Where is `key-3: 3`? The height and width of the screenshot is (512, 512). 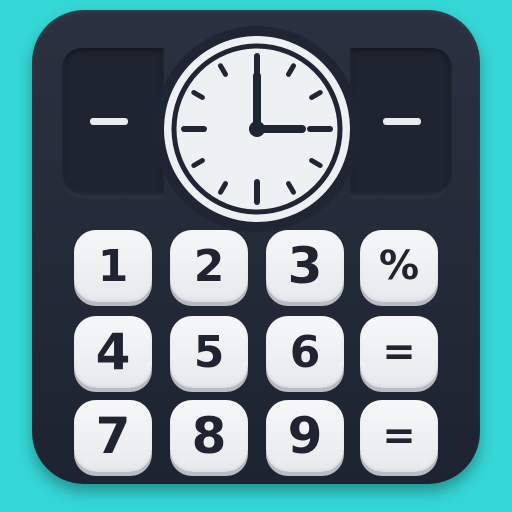
key-3: 3 is located at coordinates (305, 266).